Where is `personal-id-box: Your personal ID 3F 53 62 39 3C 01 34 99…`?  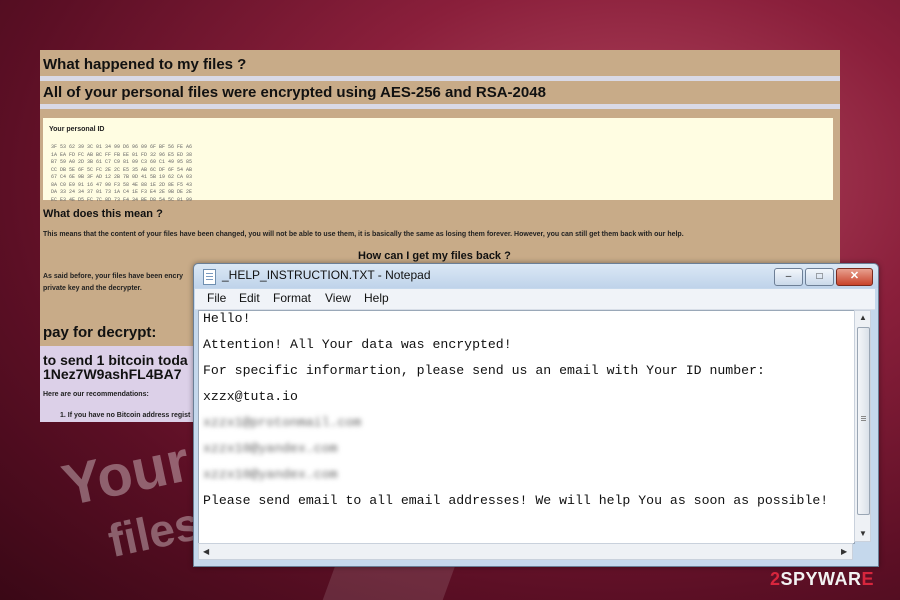
personal-id-box: Your personal ID 3F 53 62 39 3C 01 34 99… is located at coordinates (438, 160).